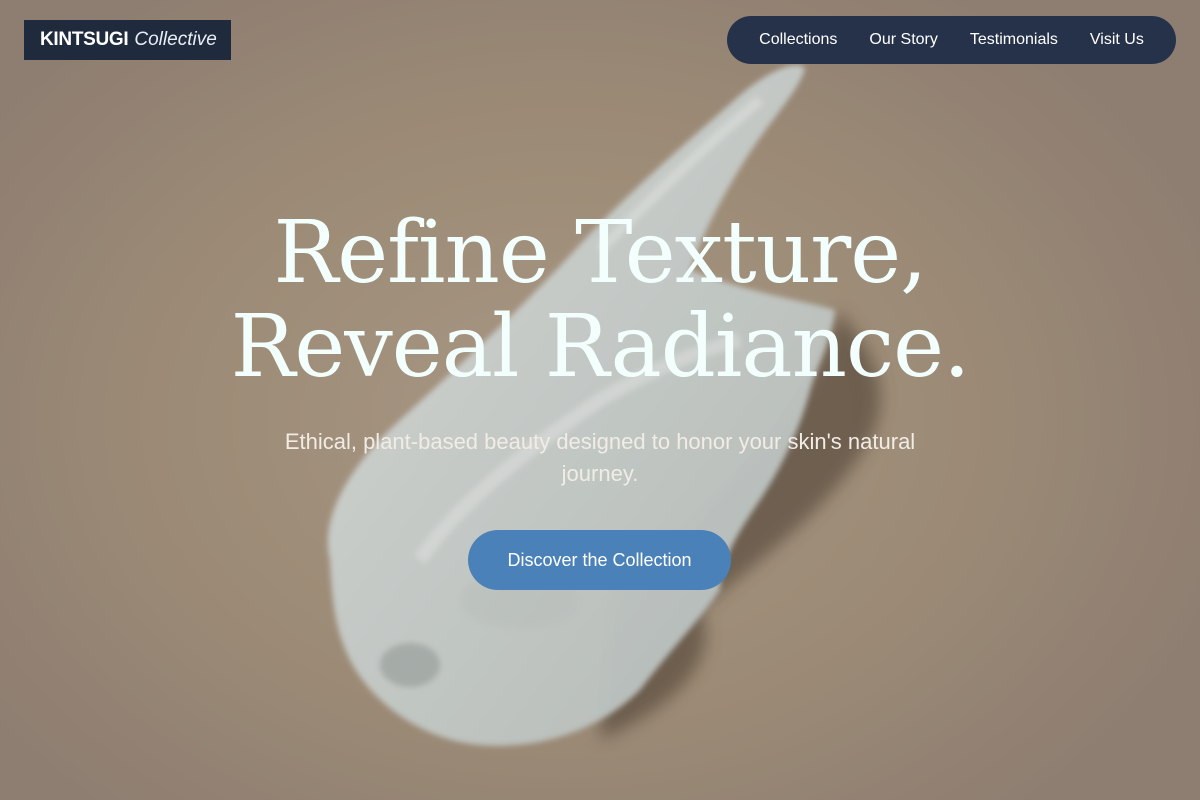  What do you see at coordinates (1117, 40) in the screenshot?
I see `nav-item-visit-us: Visit Us` at bounding box center [1117, 40].